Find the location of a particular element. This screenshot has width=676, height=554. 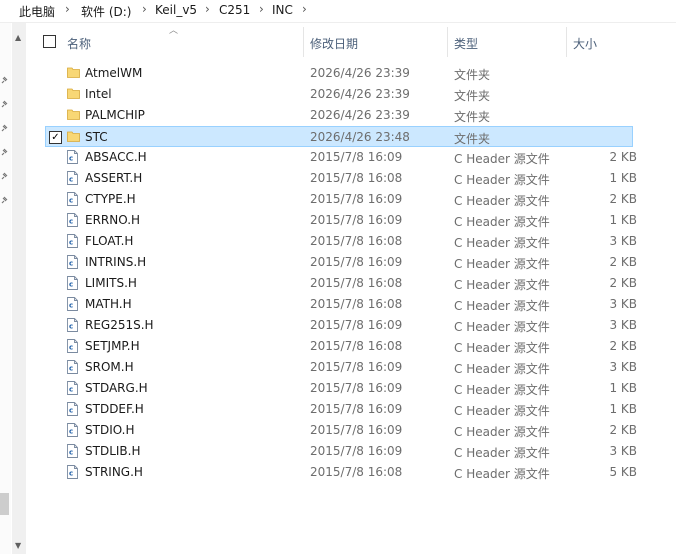

row-checkbox: ✓ is located at coordinates (55, 137).